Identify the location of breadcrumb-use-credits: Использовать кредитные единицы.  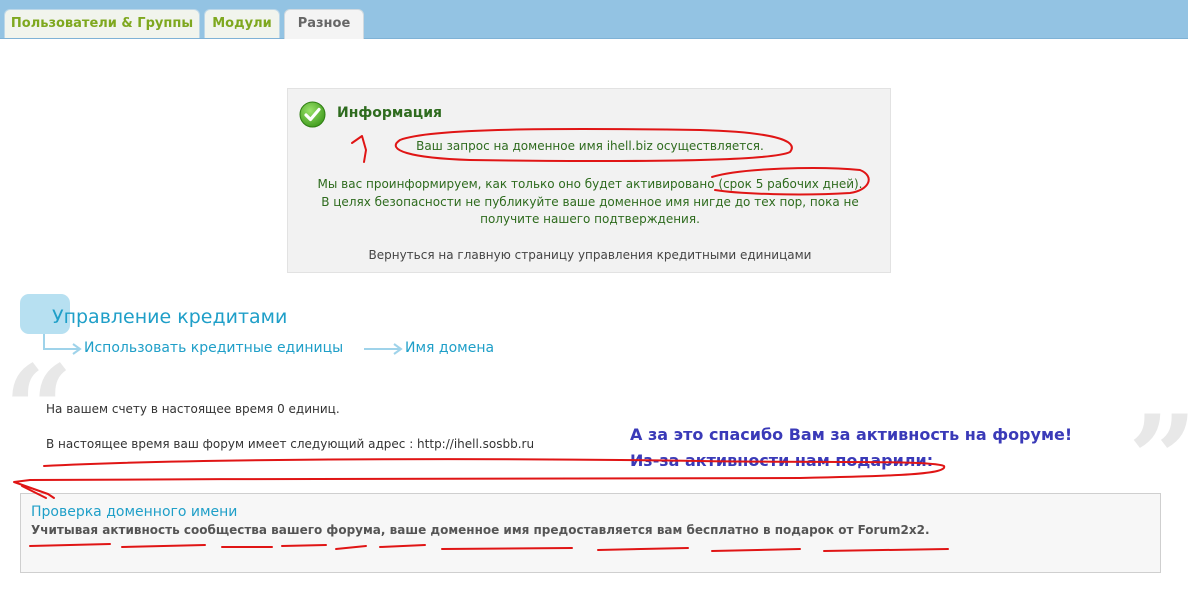
(213, 348).